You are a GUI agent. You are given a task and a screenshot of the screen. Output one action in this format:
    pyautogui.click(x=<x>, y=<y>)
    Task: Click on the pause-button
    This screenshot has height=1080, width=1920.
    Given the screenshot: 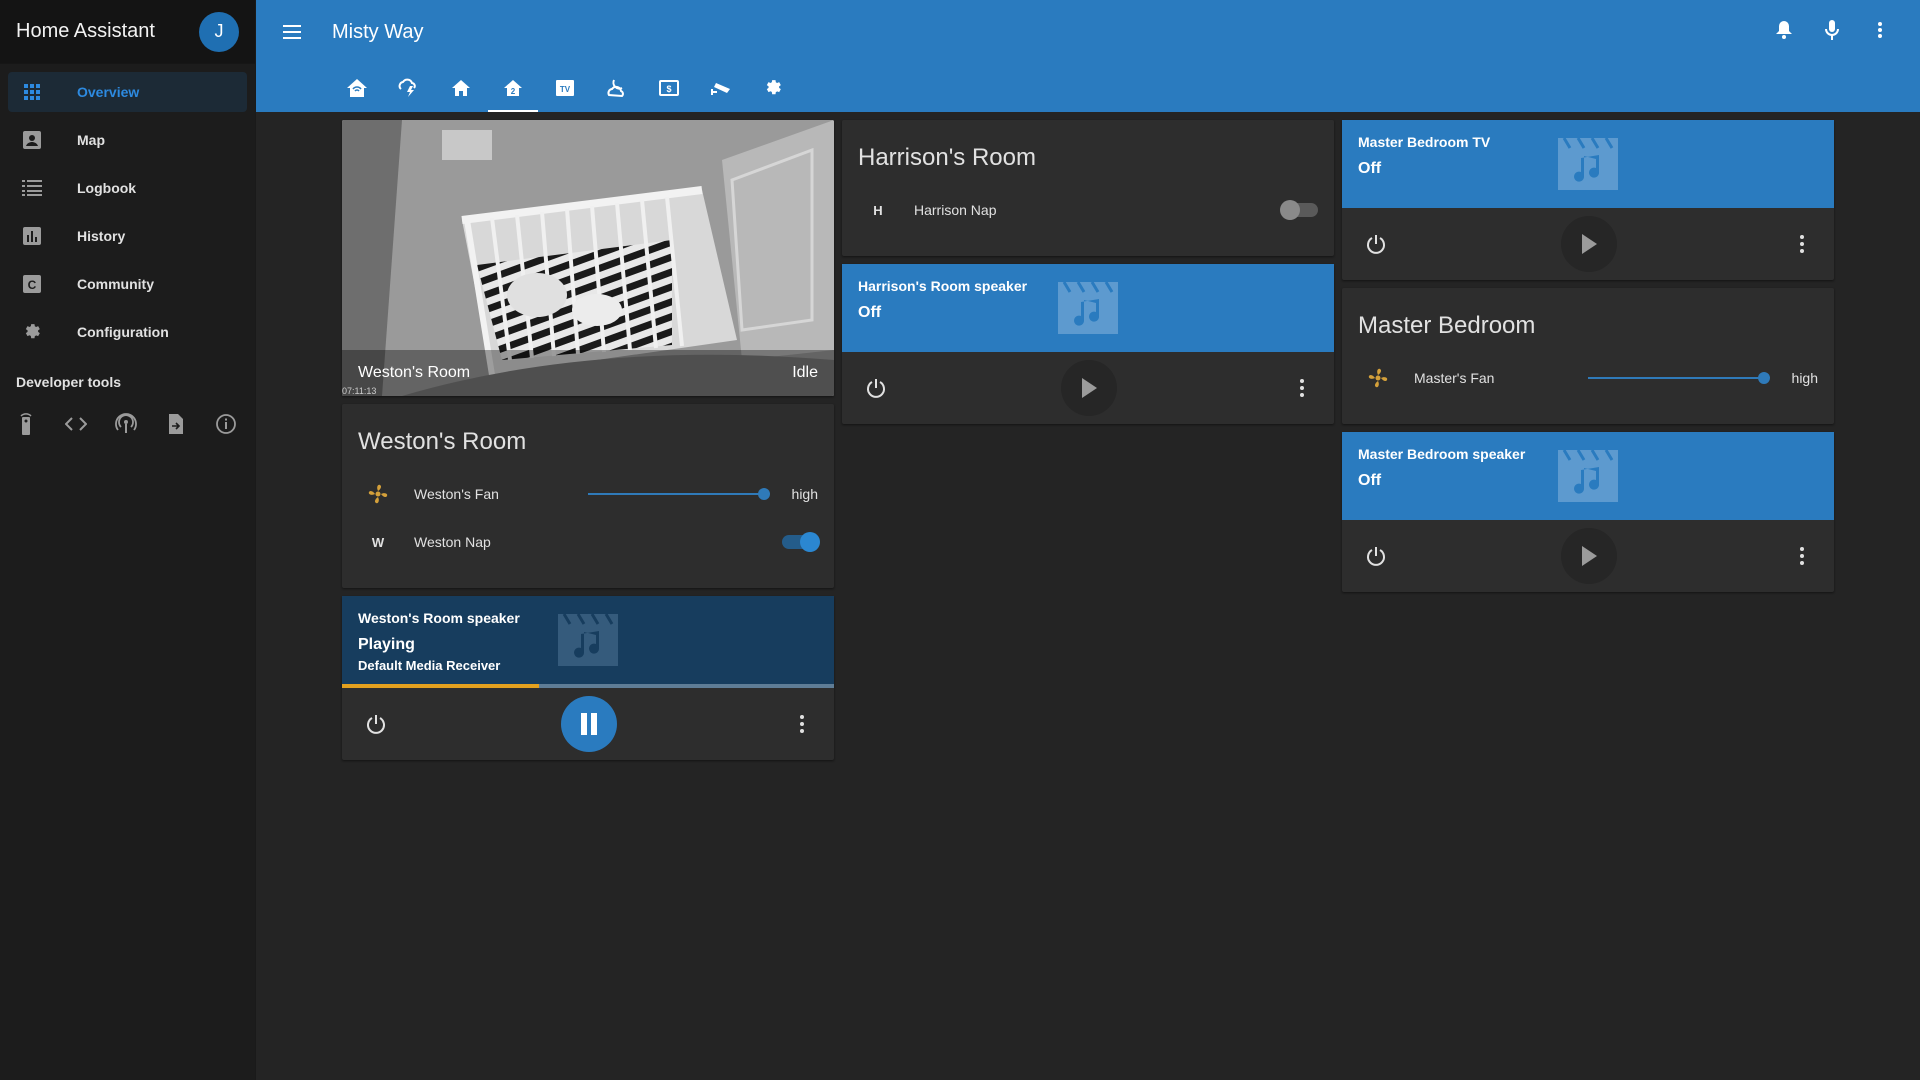 What is the action you would take?
    pyautogui.click(x=589, y=724)
    